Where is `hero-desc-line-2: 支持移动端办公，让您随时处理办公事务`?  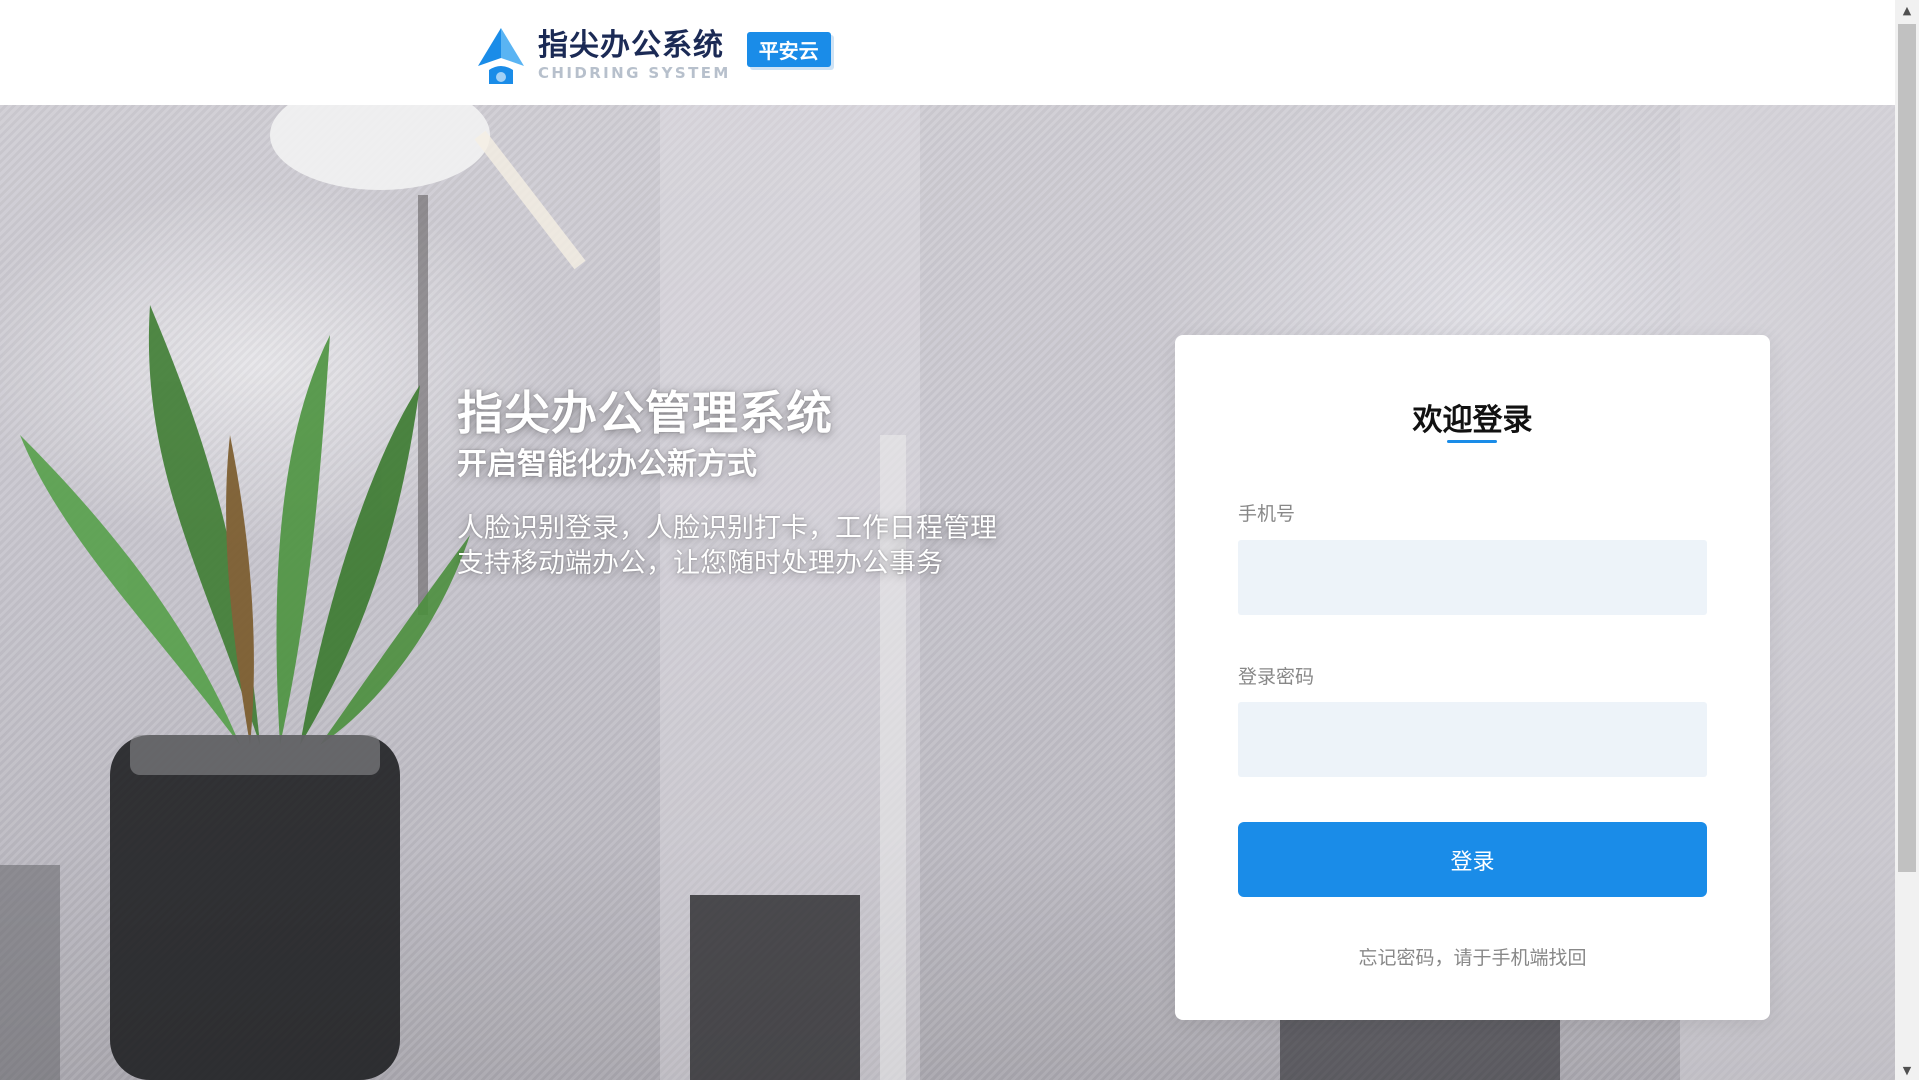
hero-desc-line-2: 支持移动端办公，让您随时处理办公事务 is located at coordinates (700, 563).